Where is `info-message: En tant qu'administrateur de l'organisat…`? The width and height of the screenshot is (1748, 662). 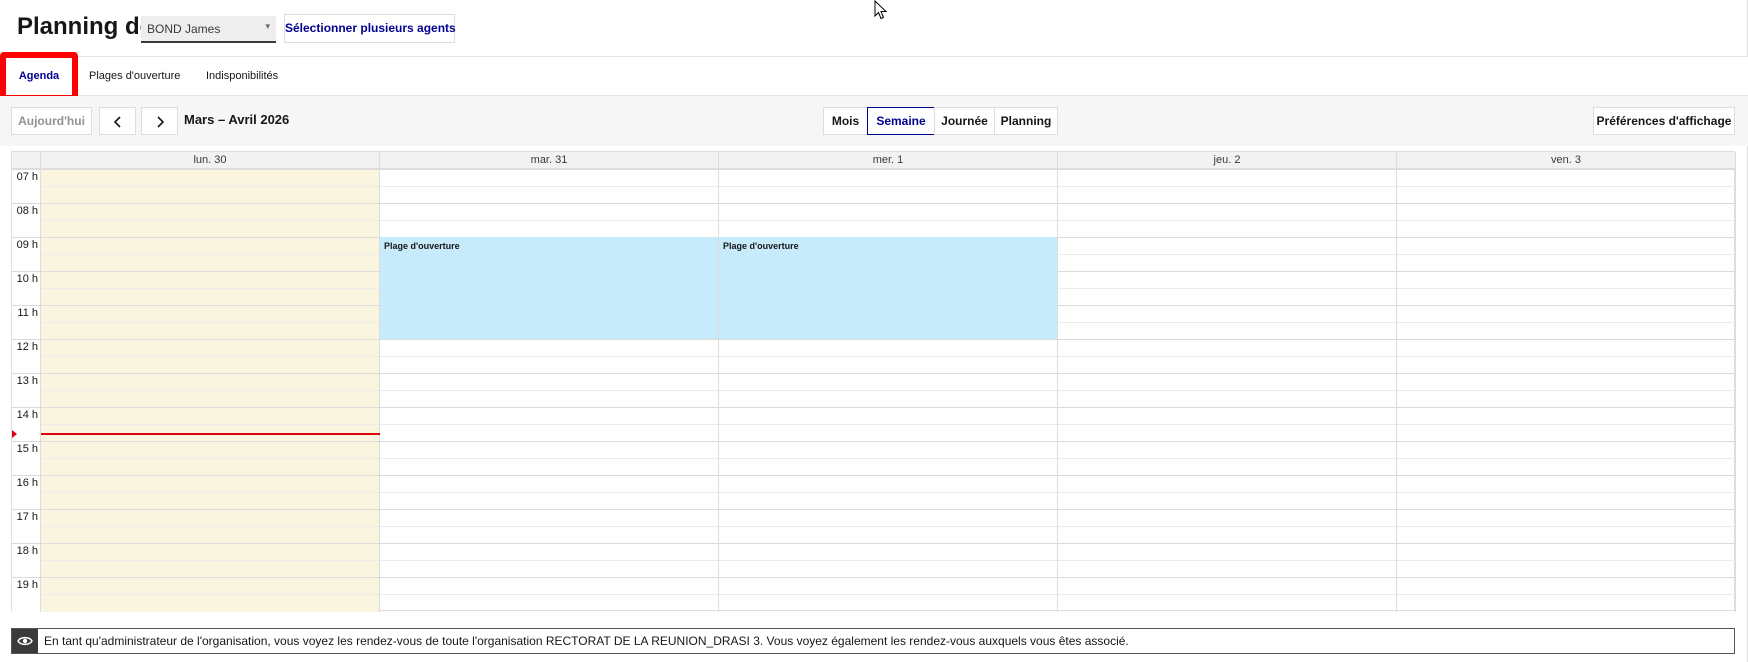 info-message: En tant qu'administrateur de l'organisat… is located at coordinates (586, 641).